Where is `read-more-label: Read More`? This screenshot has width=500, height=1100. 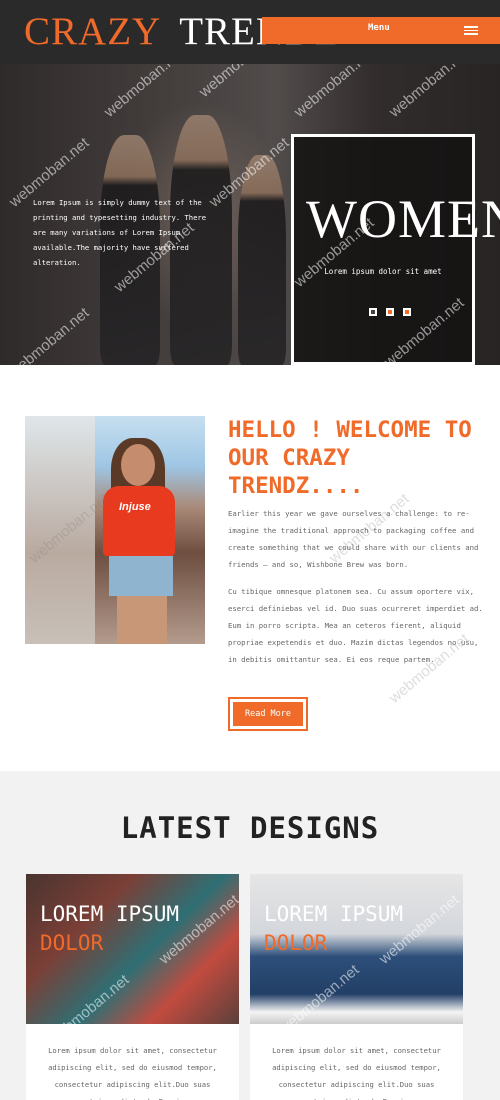 read-more-label: Read More is located at coordinates (268, 714).